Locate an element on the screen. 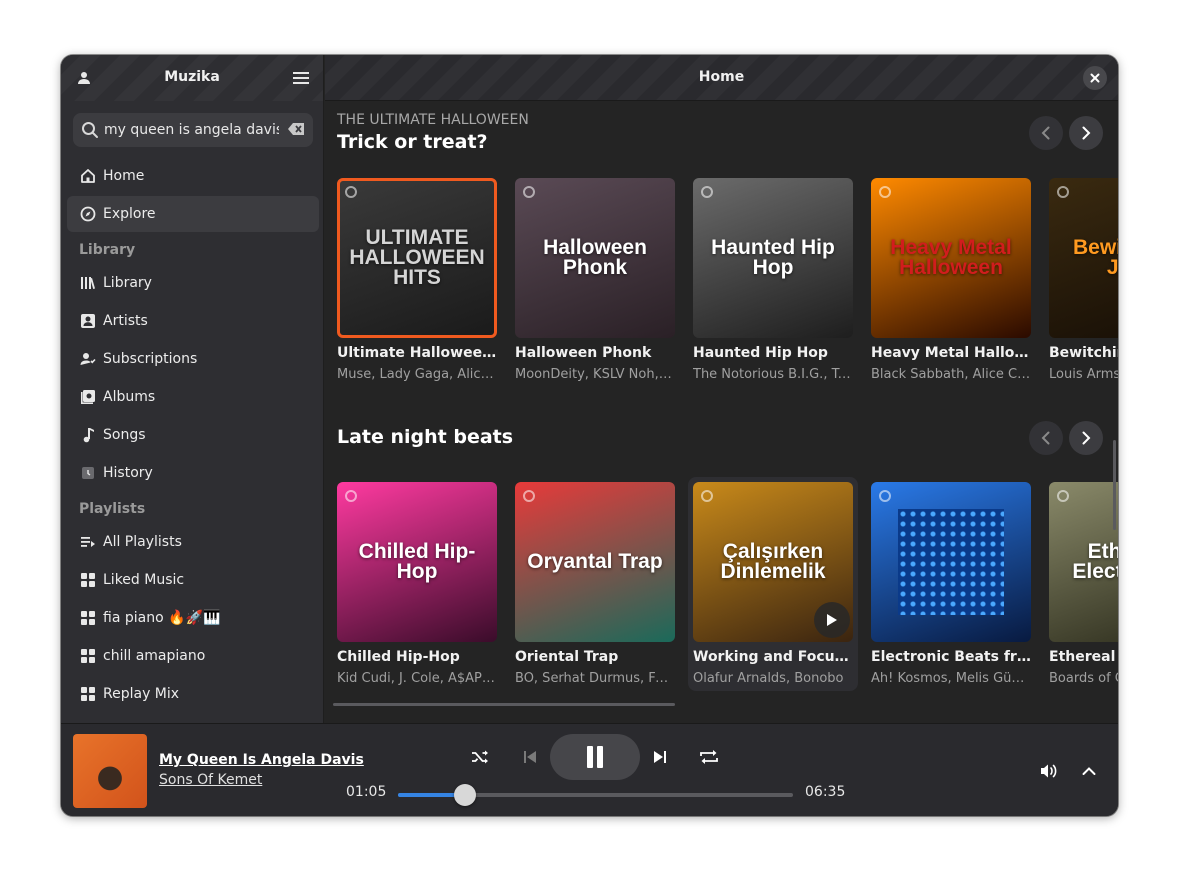  sidebar-item-liked-music: Liked Music is located at coordinates (193, 580).